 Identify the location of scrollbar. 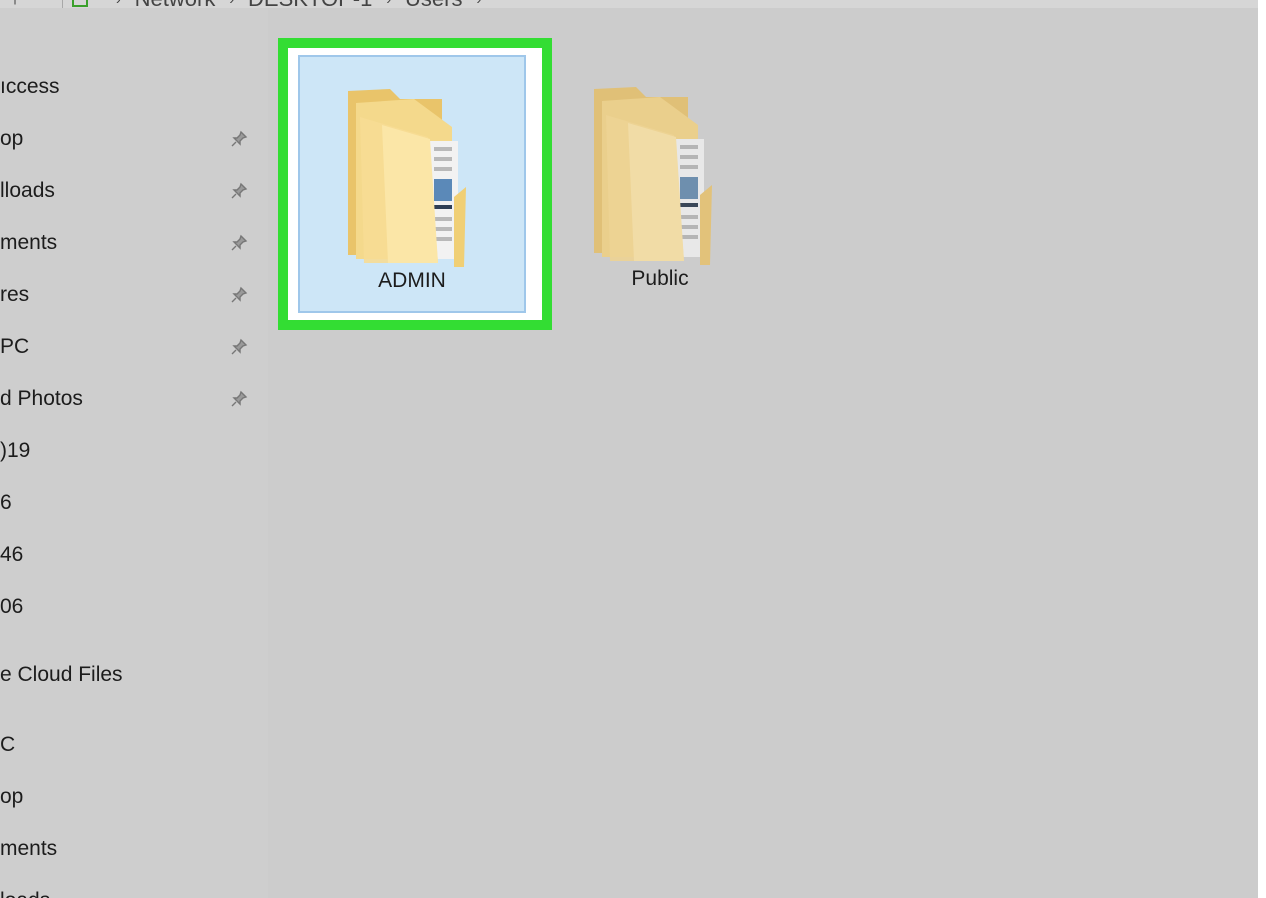
(1262, 449).